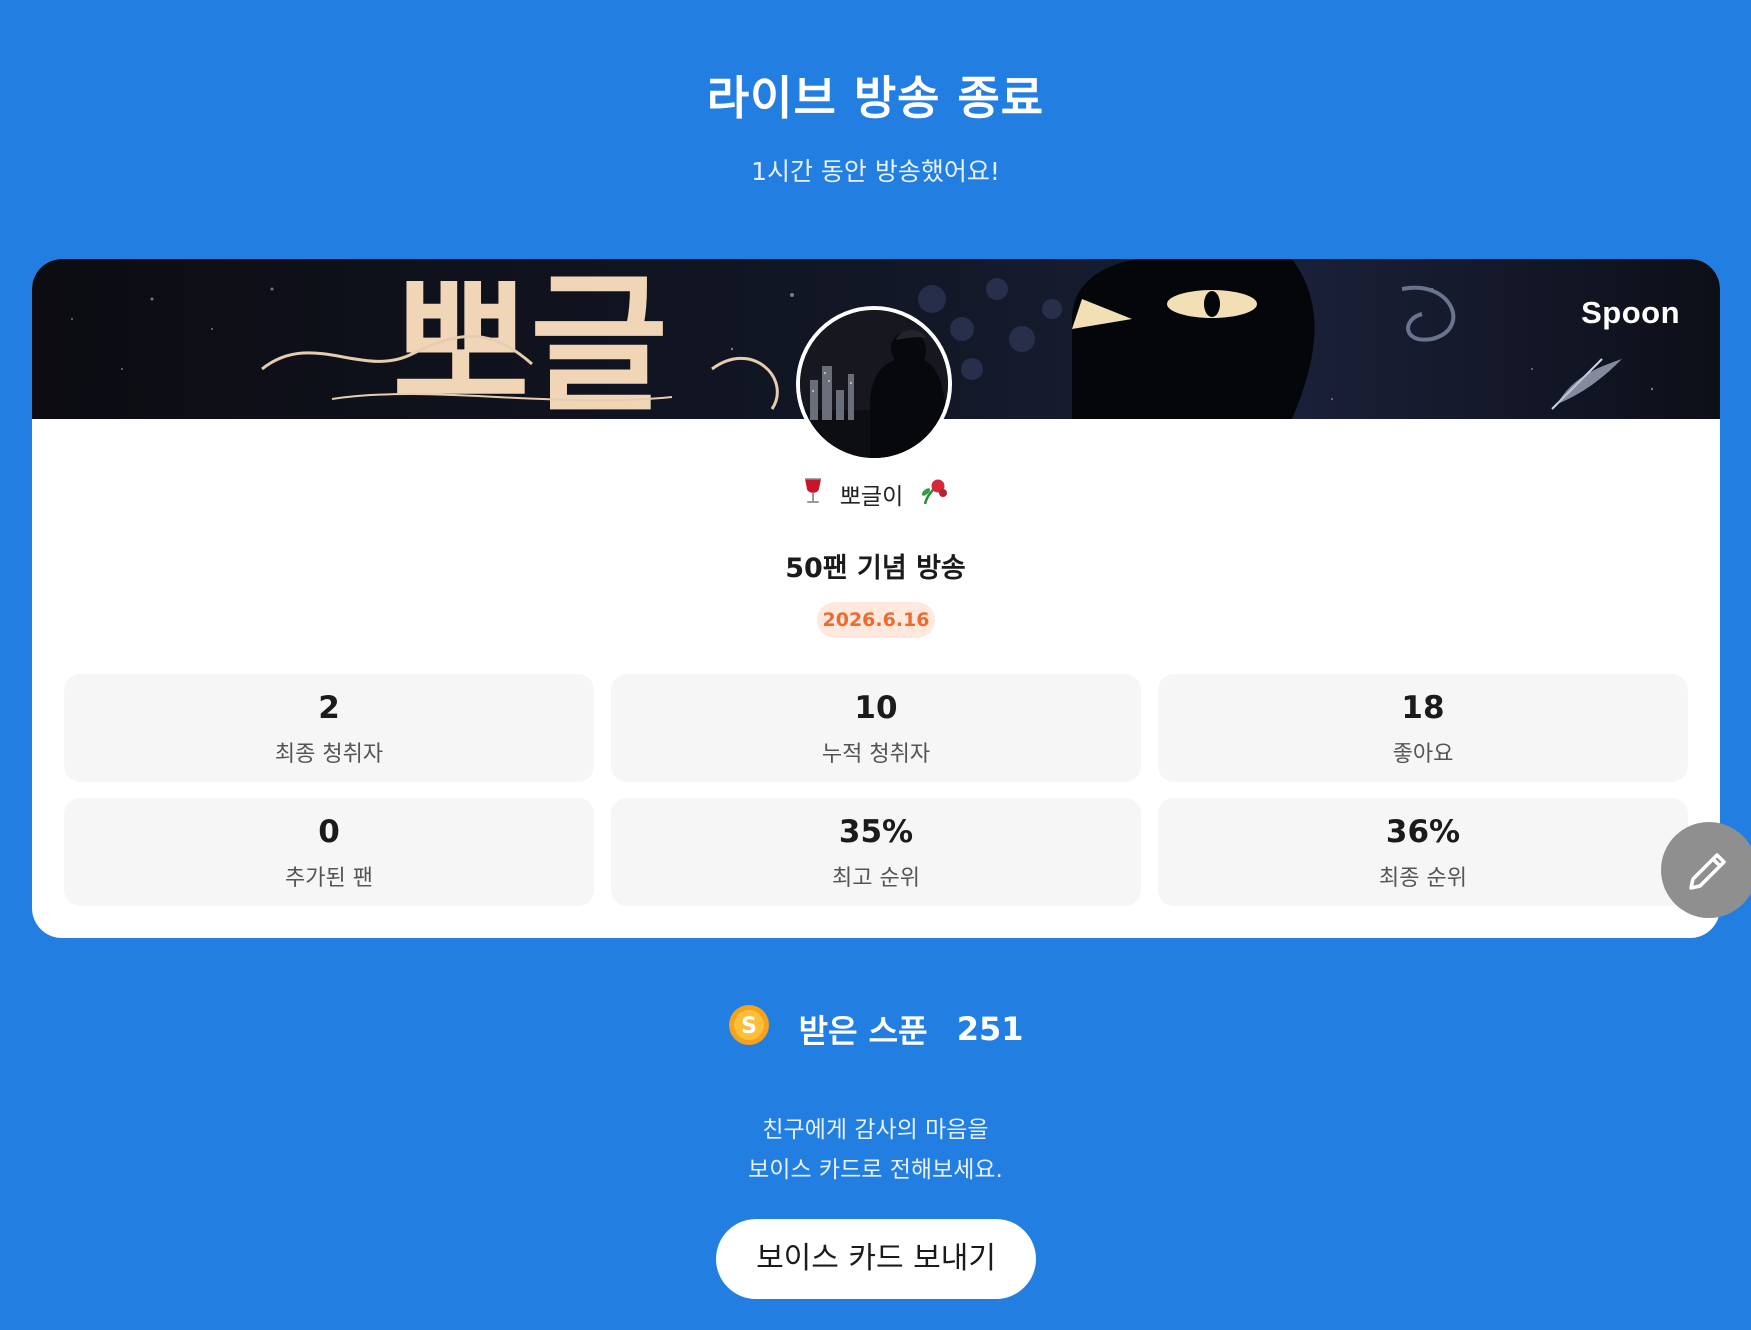  What do you see at coordinates (876, 728) in the screenshot?
I see `stat-total-listeners: 10 누적 청취자` at bounding box center [876, 728].